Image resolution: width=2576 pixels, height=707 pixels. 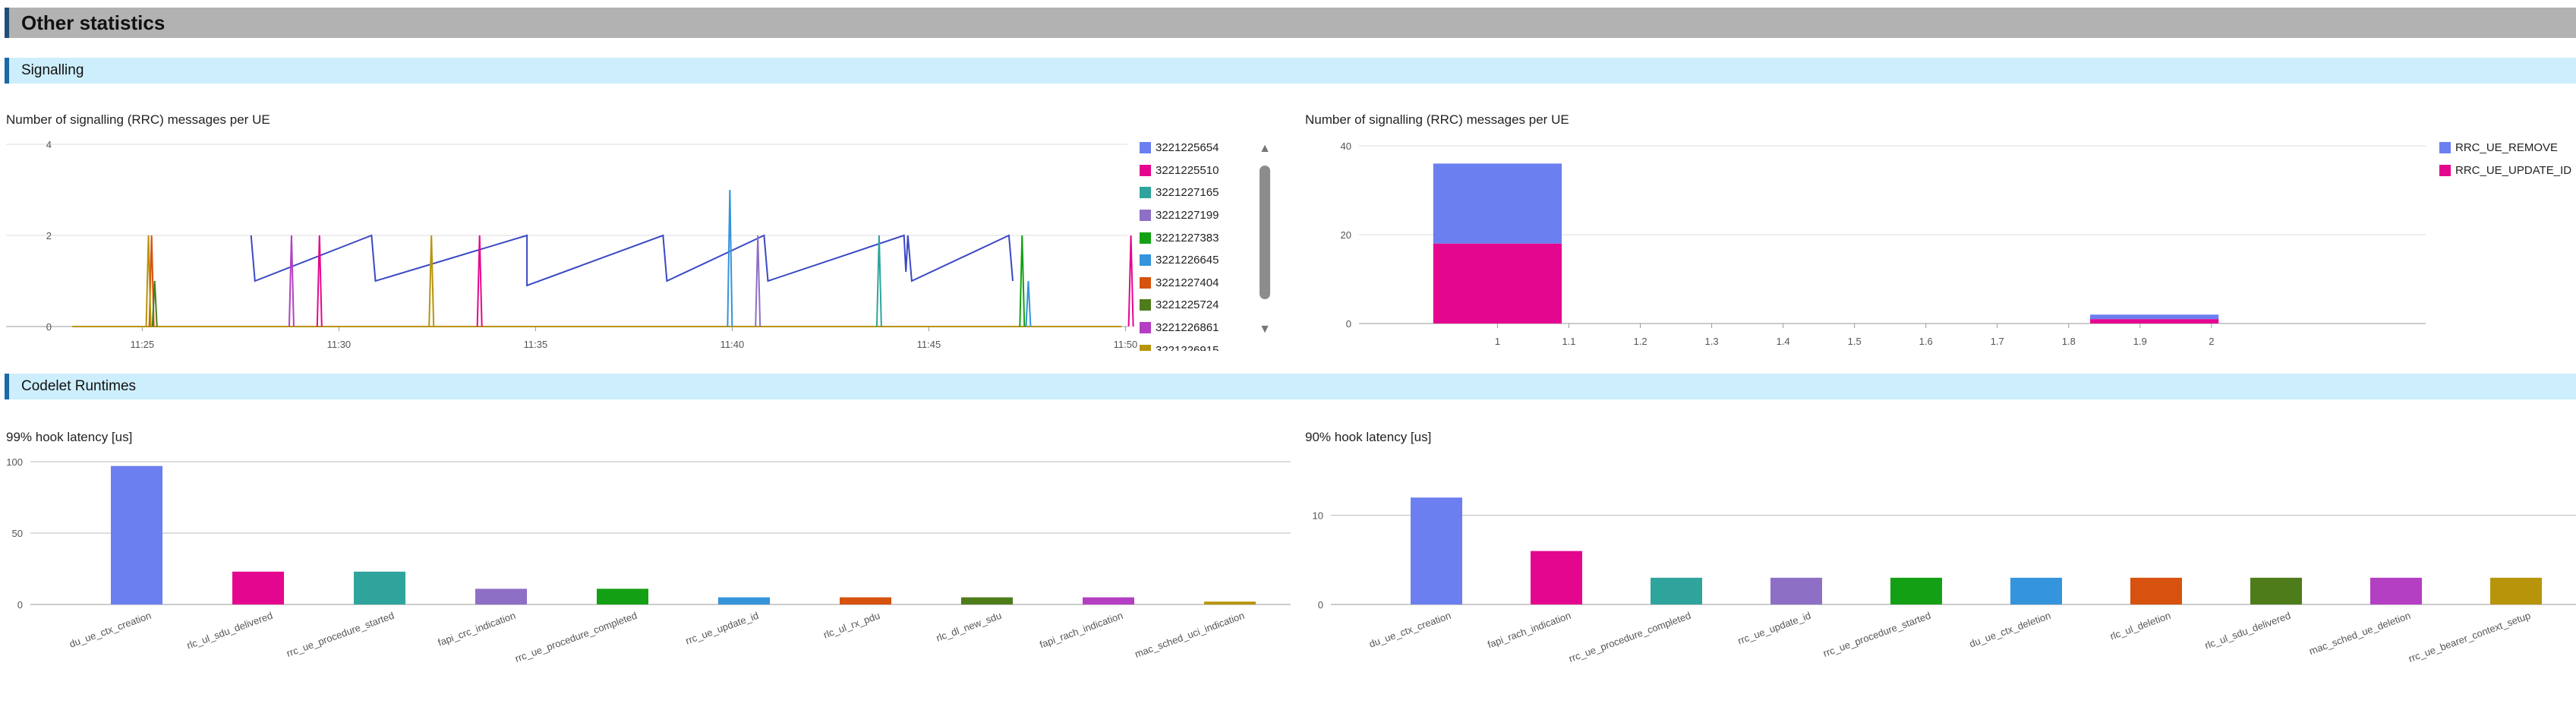 I want to click on legend-label: 3221225724, so click(x=1187, y=305).